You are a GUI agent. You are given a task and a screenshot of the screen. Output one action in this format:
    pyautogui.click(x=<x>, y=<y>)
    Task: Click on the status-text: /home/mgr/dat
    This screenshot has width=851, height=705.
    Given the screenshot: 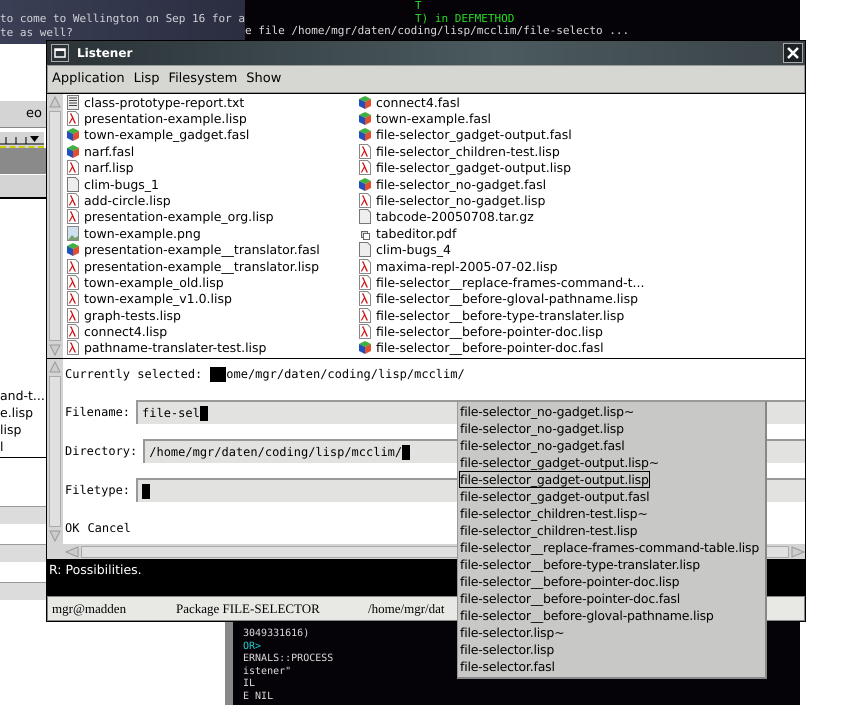 What is the action you would take?
    pyautogui.click(x=406, y=608)
    